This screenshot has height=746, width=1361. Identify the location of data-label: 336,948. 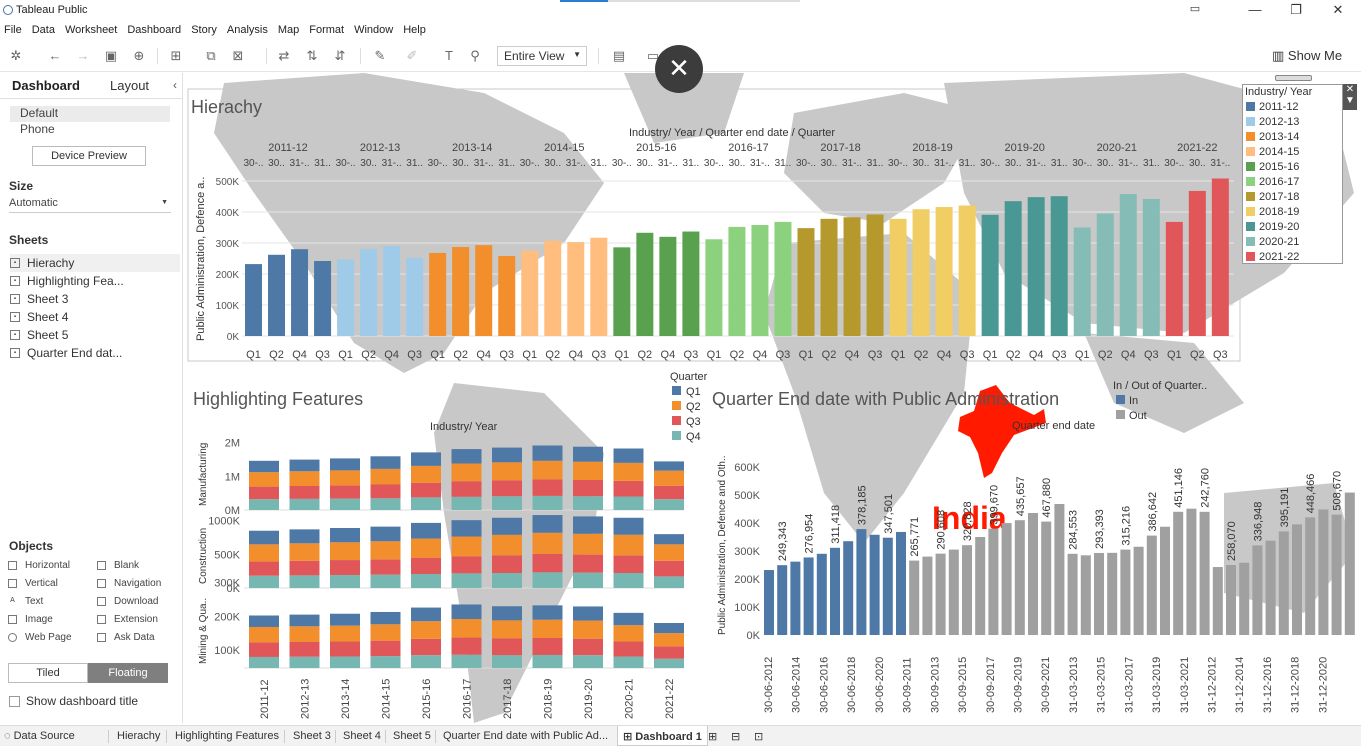
(1258, 522).